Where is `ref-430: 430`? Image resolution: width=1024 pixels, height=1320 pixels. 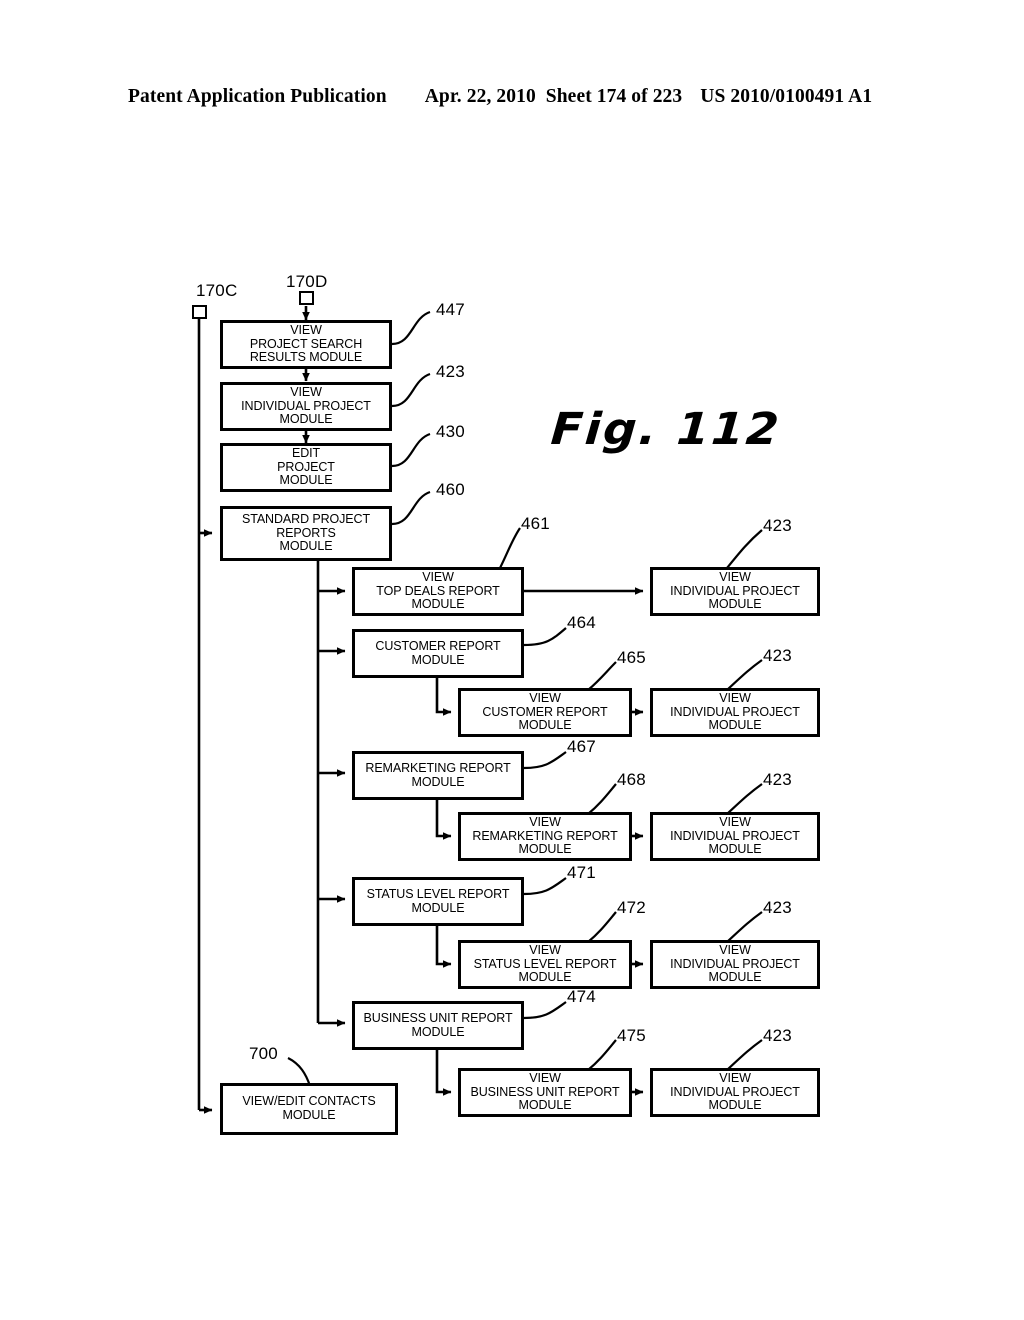 ref-430: 430 is located at coordinates (450, 431).